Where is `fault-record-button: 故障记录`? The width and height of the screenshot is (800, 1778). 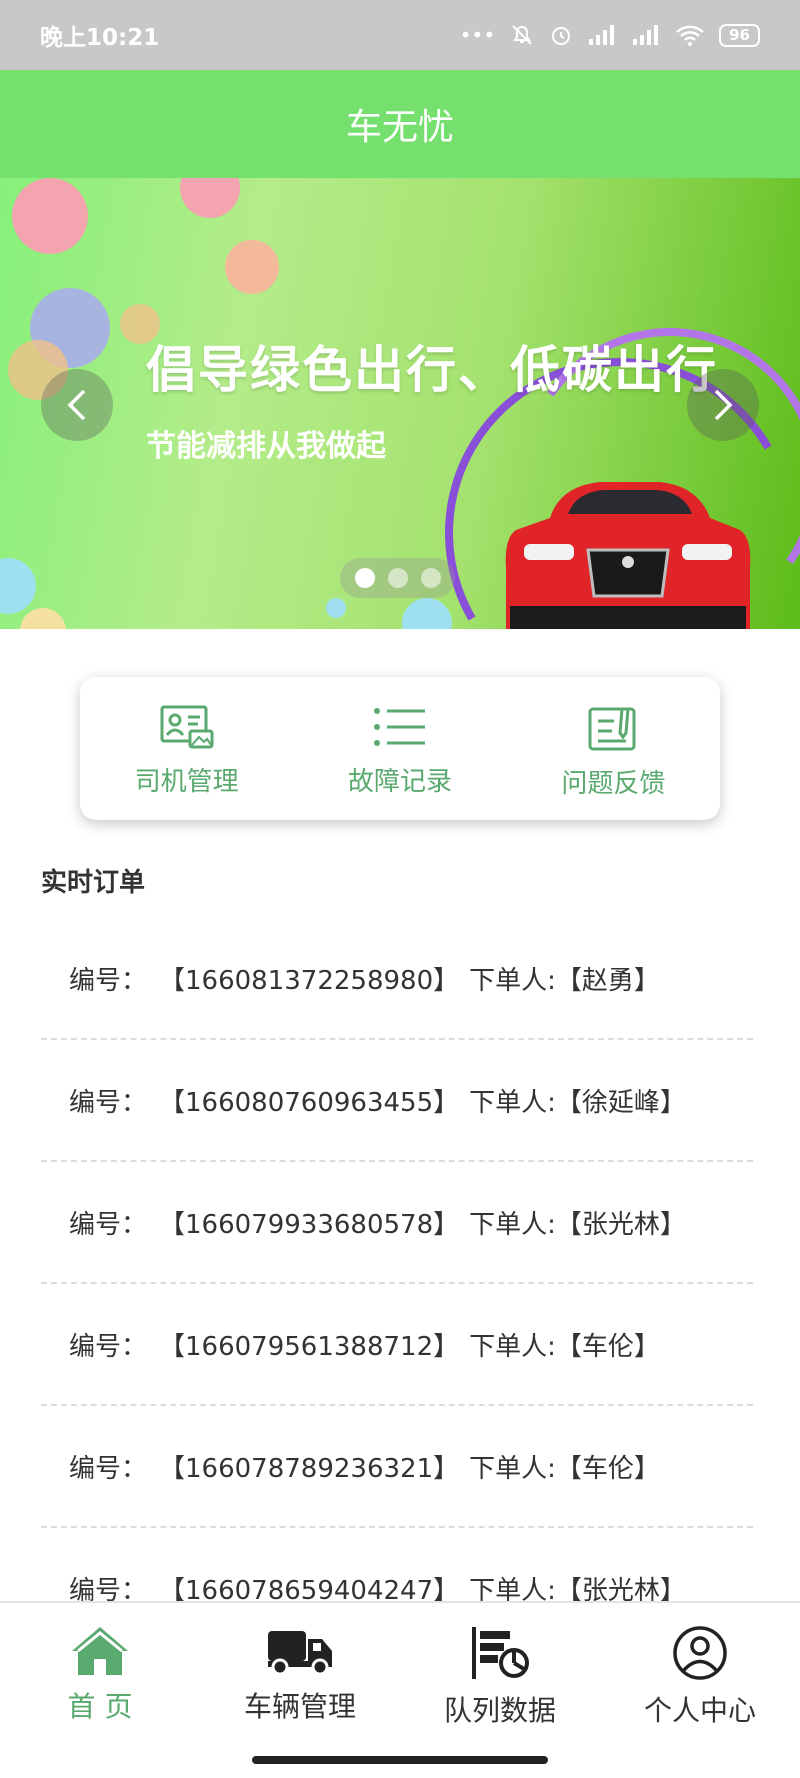
fault-record-button: 故障记录 is located at coordinates (399, 748).